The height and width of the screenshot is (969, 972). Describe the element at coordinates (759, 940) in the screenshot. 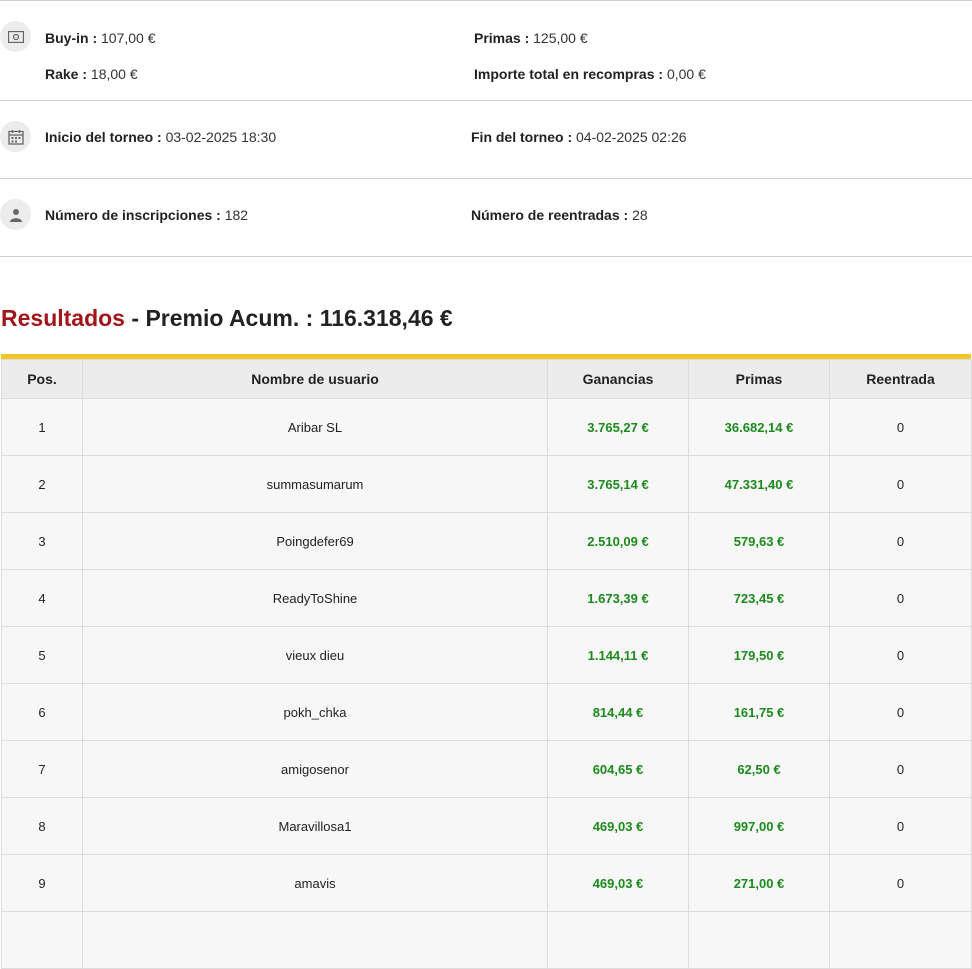

I see `cell-primas` at that location.